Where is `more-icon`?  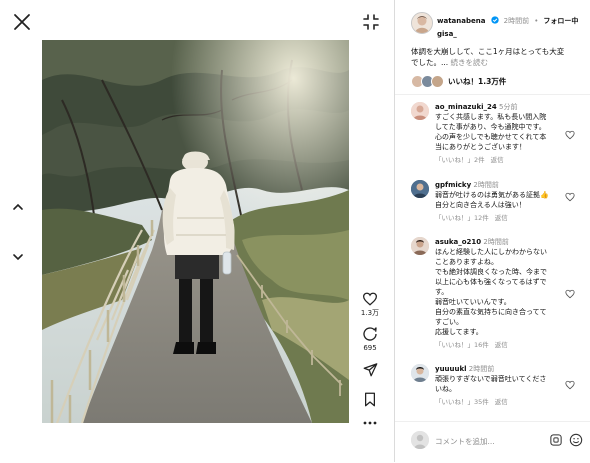
more-icon is located at coordinates (370, 423).